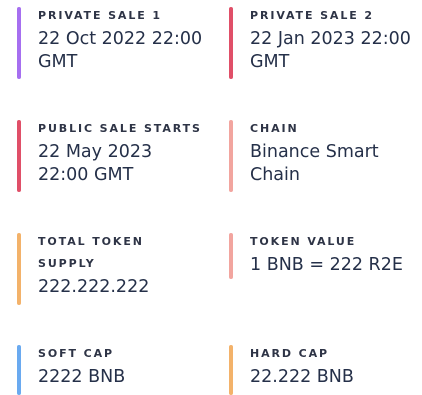 The width and height of the screenshot is (422, 395). What do you see at coordinates (289, 353) in the screenshot?
I see `detail-label: HARD CAP` at bounding box center [289, 353].